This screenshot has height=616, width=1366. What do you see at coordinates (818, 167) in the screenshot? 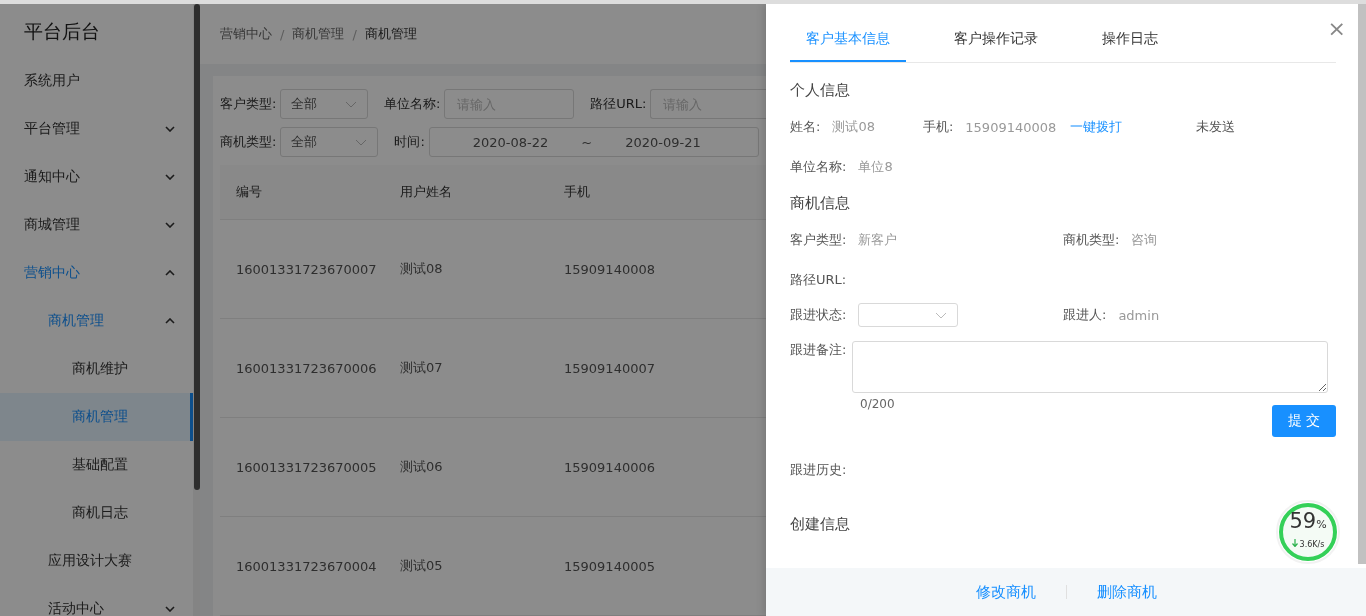
I see `field-label: 单位名称:` at bounding box center [818, 167].